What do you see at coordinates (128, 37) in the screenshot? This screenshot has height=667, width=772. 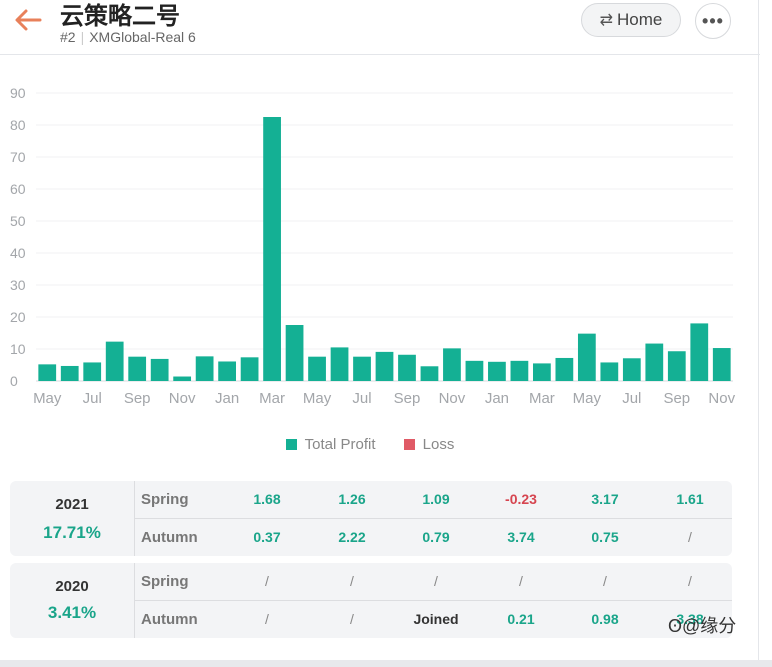 I see `account-subtitle: #2 | XMGlobal-Real 6` at bounding box center [128, 37].